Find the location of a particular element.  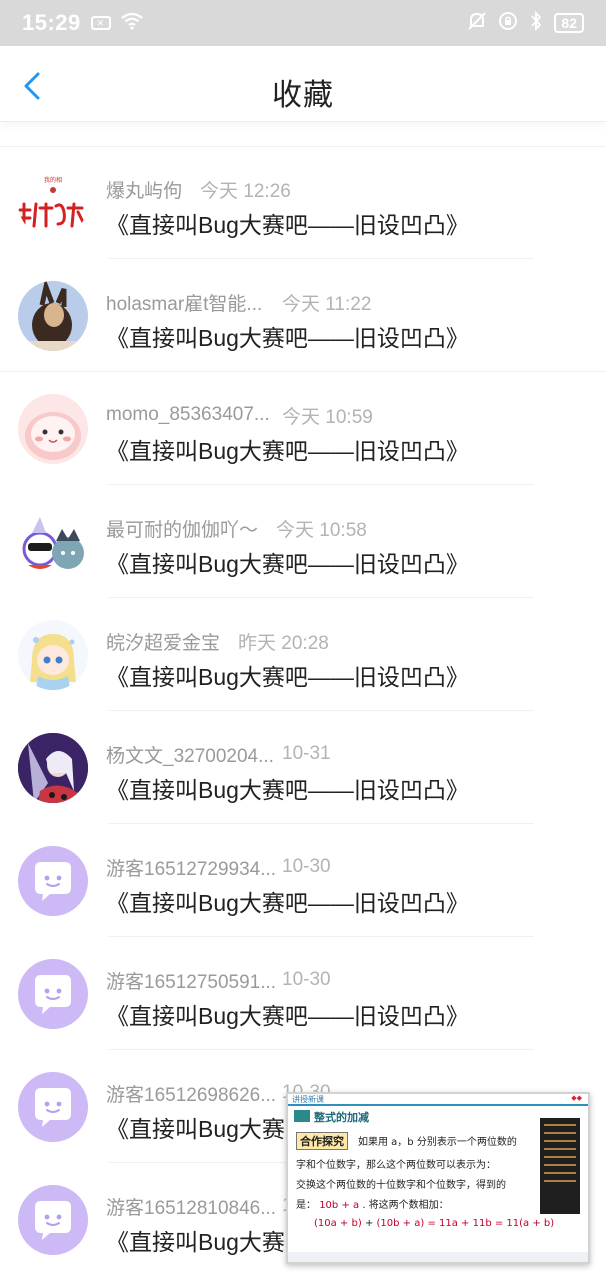

list-item: 杨文文_32700204... 10-31 《直接叫Bug大赛吧——旧设凹凸》 is located at coordinates (303, 767).